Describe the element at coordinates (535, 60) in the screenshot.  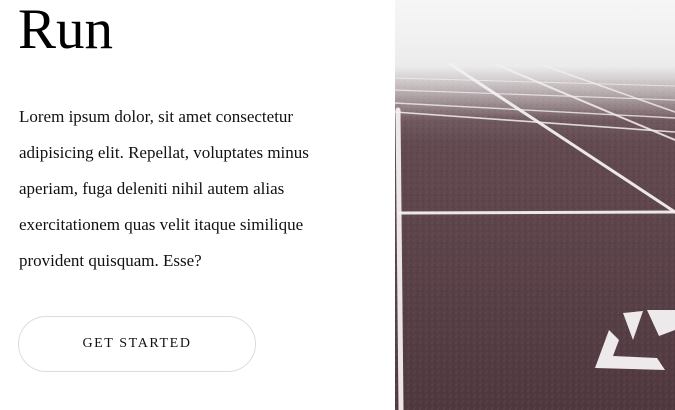
I see `fog-overlay` at that location.